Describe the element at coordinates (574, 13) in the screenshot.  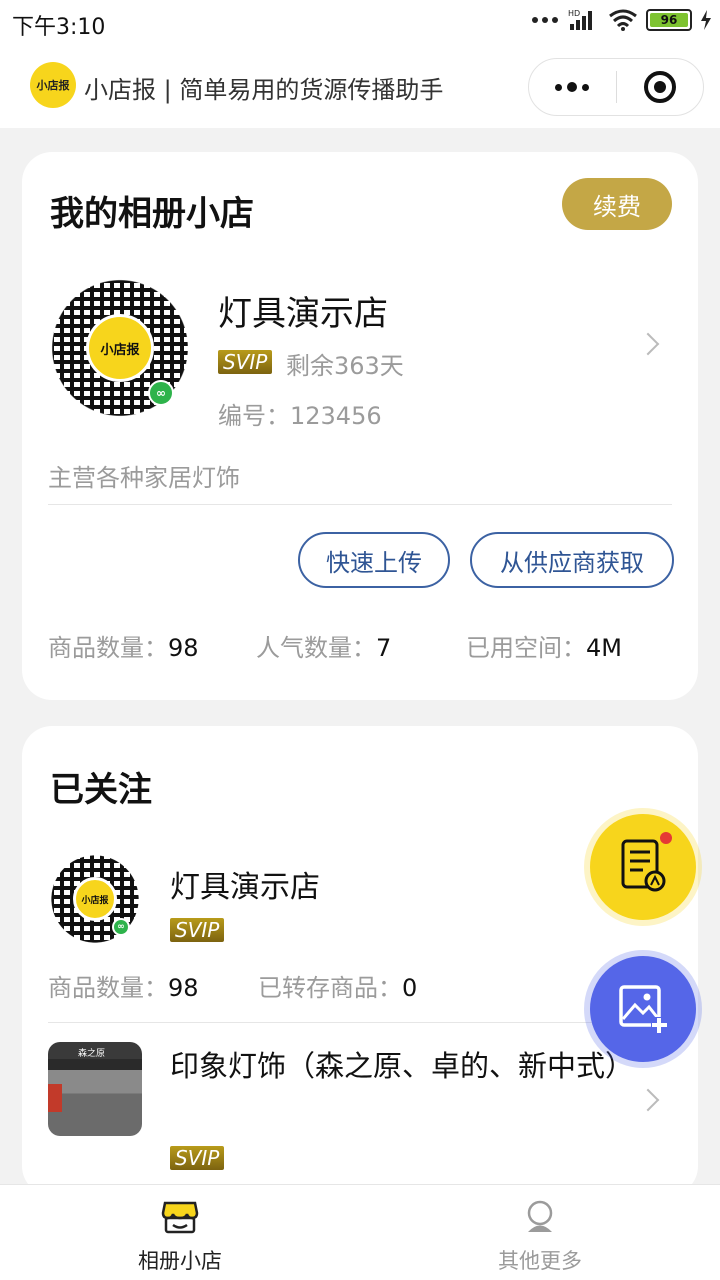
I see `network-type: HD` at that location.